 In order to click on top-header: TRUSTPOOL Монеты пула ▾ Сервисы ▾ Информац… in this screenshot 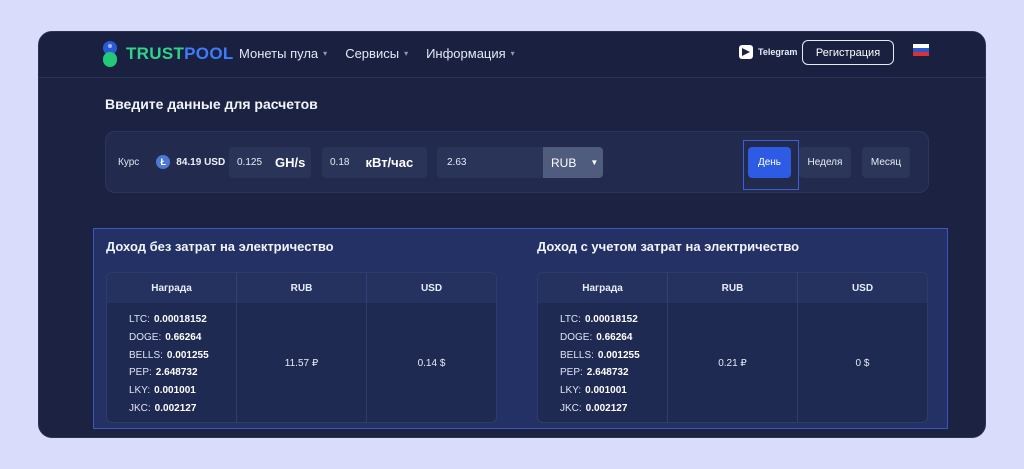, I will do `click(512, 55)`.